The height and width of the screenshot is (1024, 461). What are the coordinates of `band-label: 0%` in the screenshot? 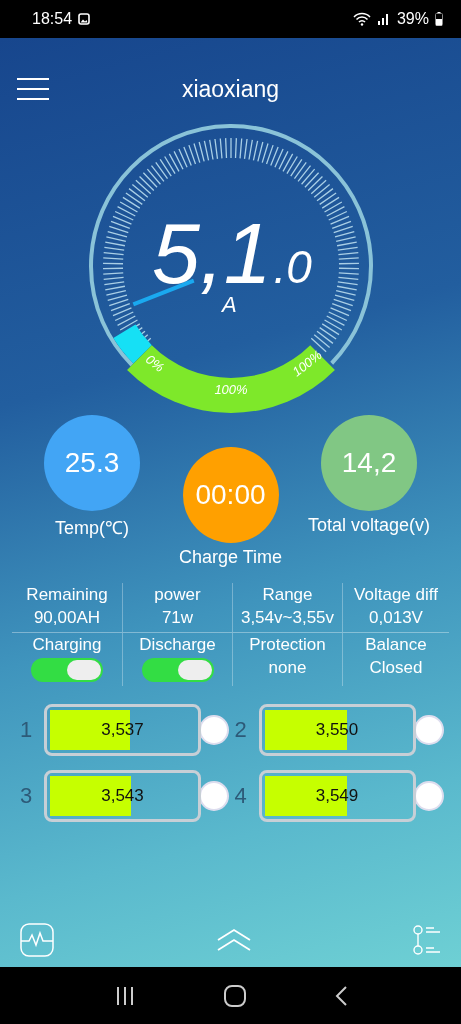 It's located at (154, 363).